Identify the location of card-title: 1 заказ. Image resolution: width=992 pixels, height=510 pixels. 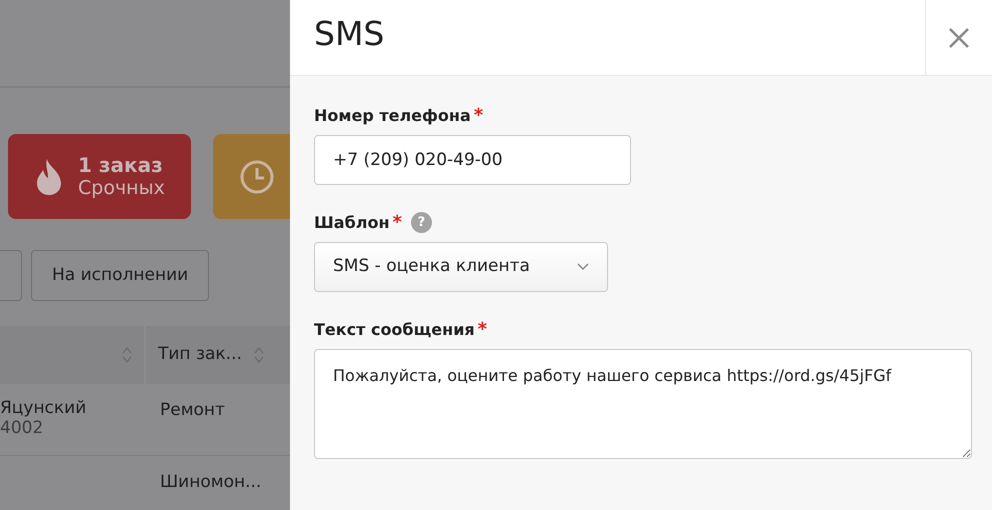
(121, 165).